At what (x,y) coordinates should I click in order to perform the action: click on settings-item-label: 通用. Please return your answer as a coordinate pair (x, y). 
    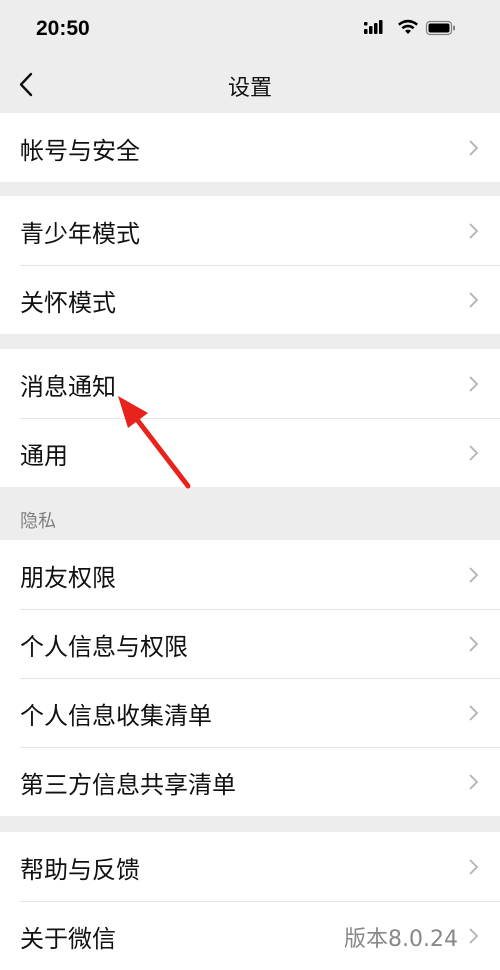
    Looking at the image, I should click on (44, 456).